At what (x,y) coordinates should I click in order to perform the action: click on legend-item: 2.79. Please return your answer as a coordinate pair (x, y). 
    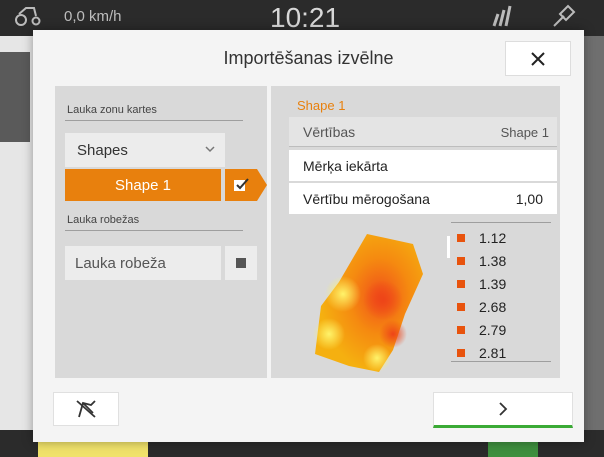
    Looking at the image, I should click on (481, 330).